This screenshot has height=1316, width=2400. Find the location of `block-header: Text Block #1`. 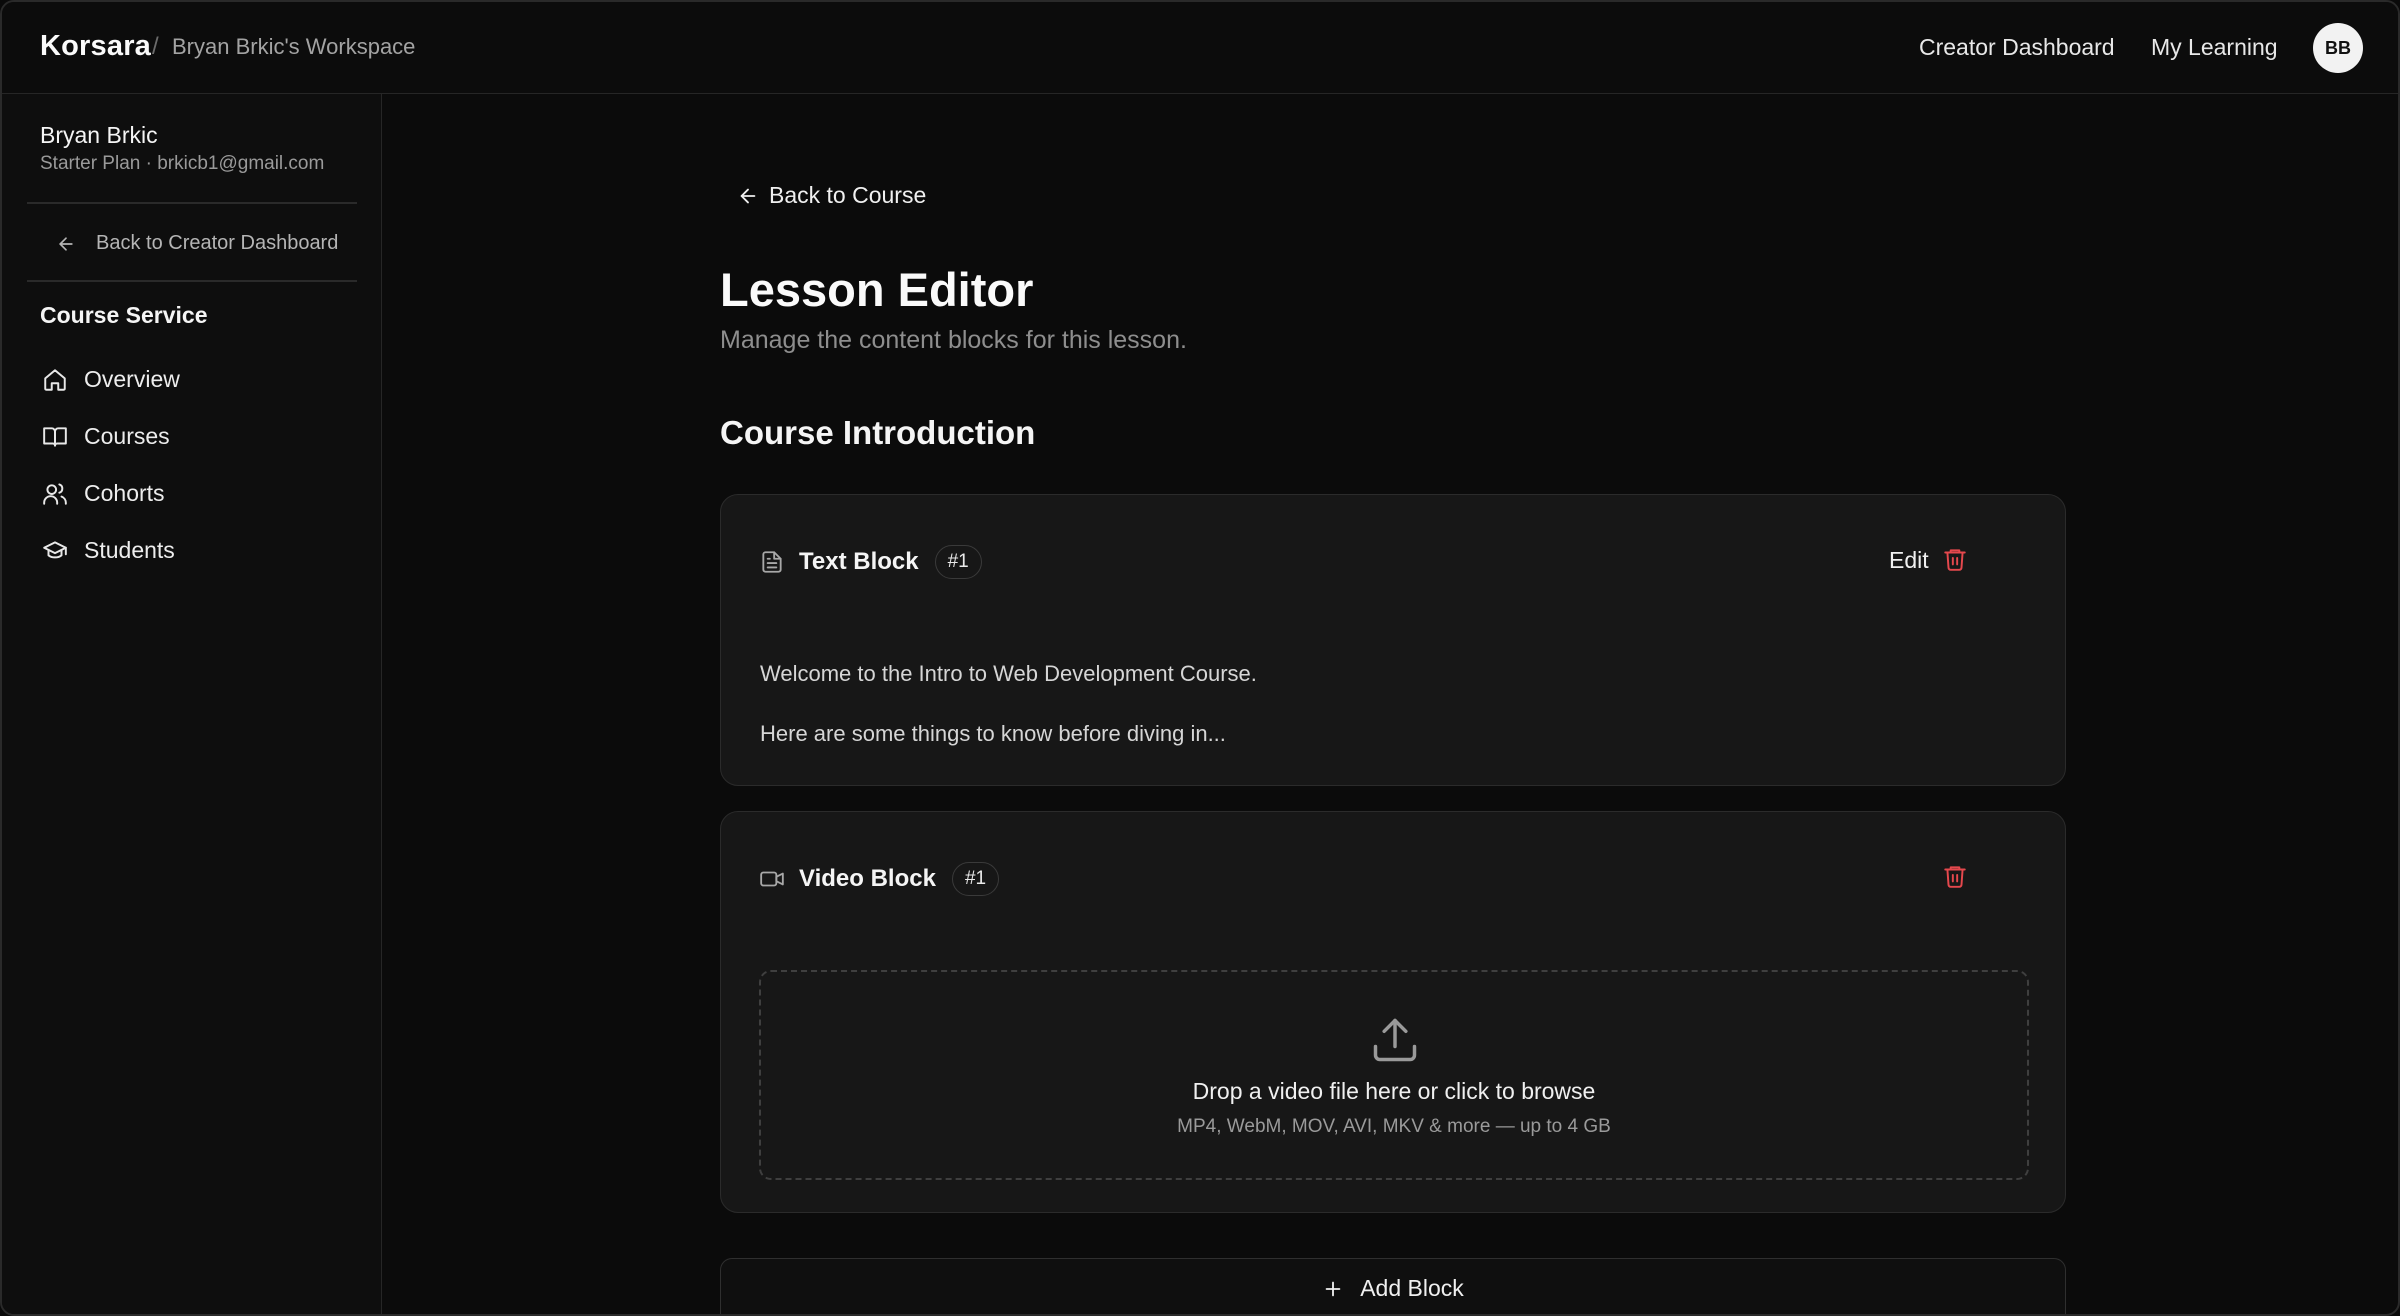

block-header: Text Block #1 is located at coordinates (870, 562).